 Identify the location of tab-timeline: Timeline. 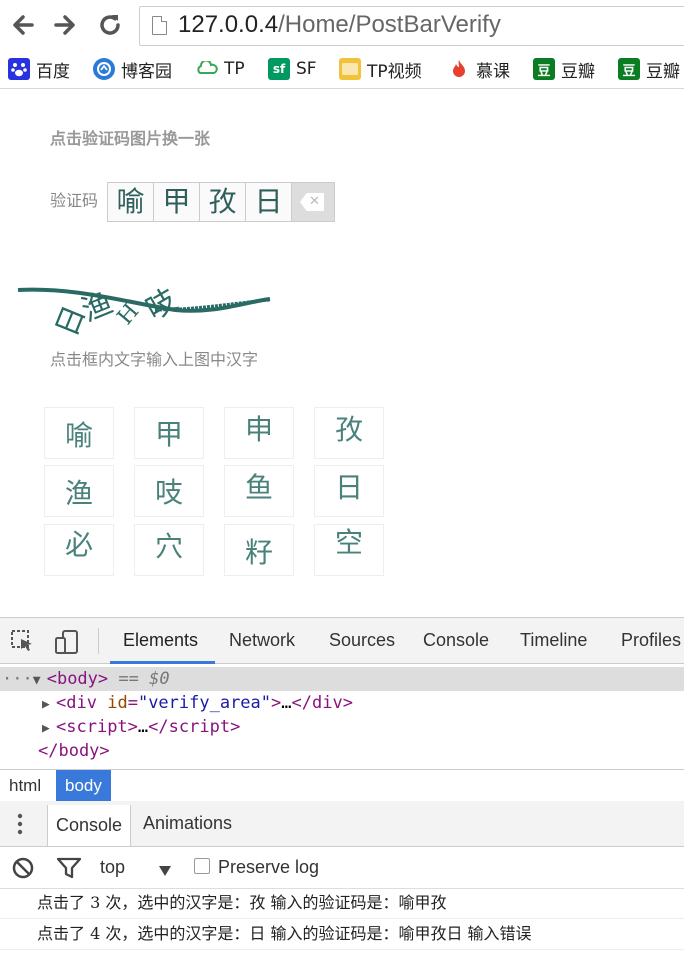
(553, 640).